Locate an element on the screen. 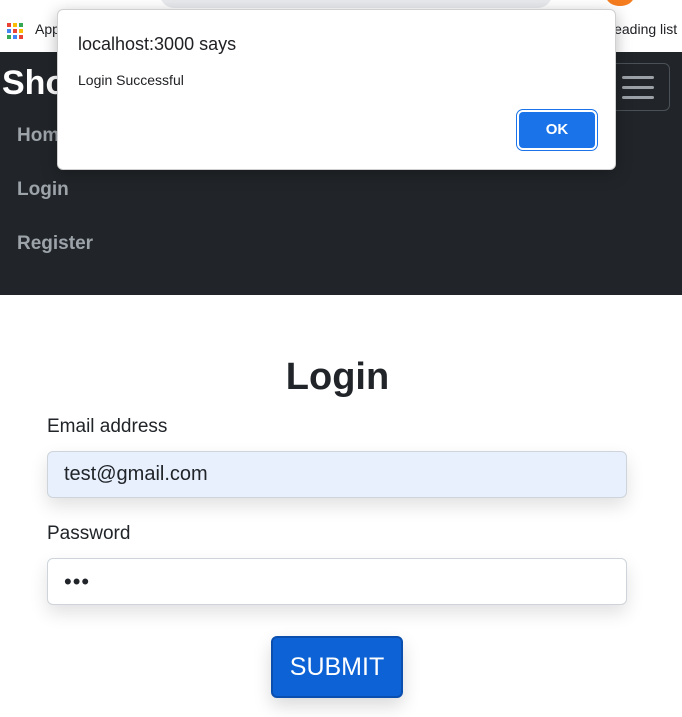 The image size is (682, 717). apps-grid-icon is located at coordinates (15, 31).